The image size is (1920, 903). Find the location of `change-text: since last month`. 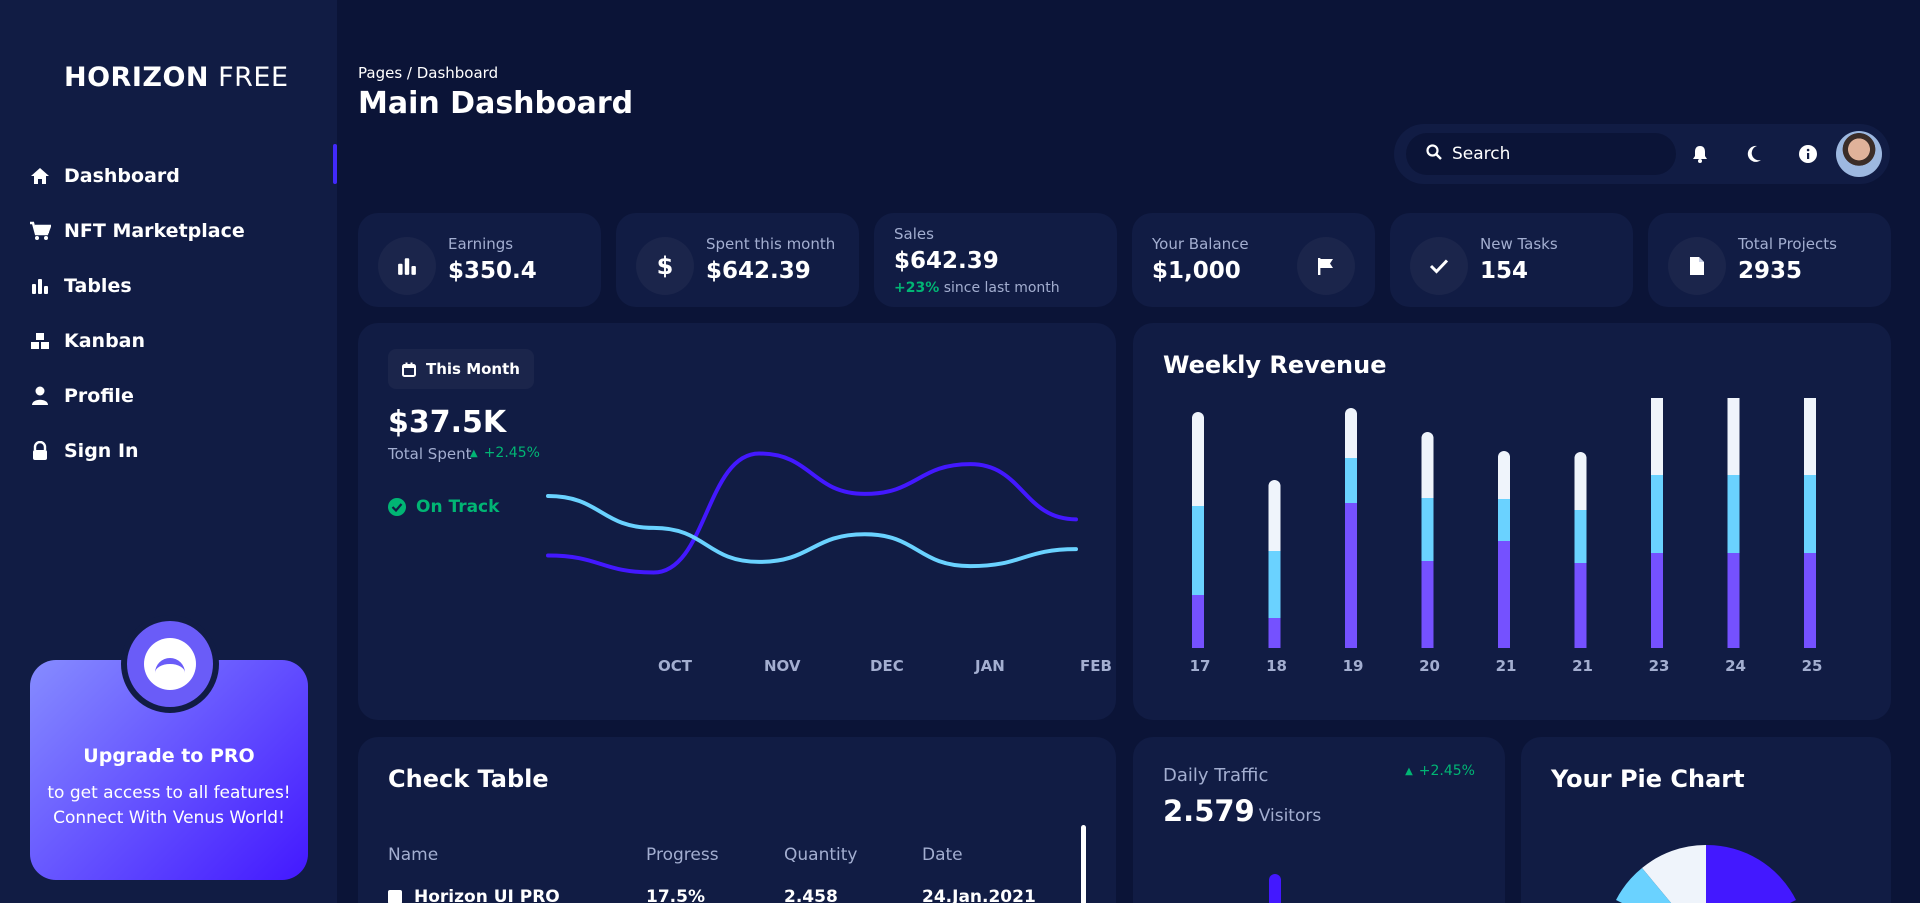

change-text: since last month is located at coordinates (1001, 288).